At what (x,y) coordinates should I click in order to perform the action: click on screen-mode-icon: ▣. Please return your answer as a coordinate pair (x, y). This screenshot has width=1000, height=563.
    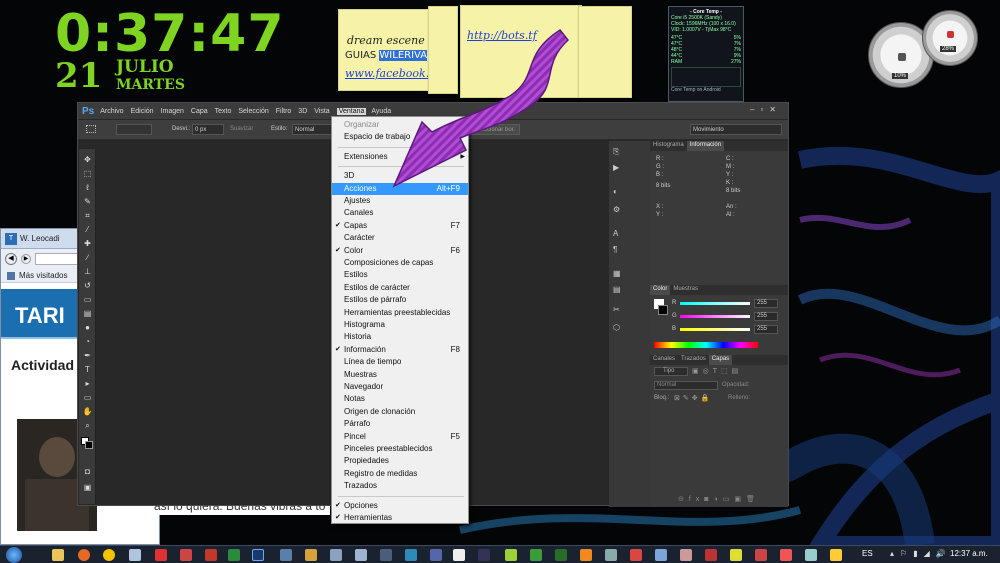
    Looking at the image, I should click on (87, 487).